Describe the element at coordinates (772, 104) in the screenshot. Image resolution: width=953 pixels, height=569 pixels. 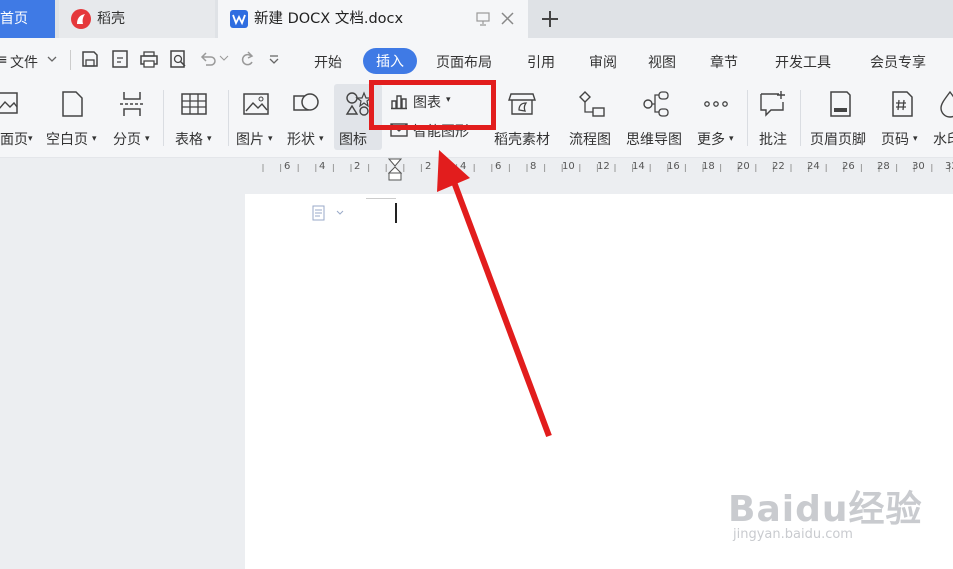
I see `comment-add-icon` at that location.